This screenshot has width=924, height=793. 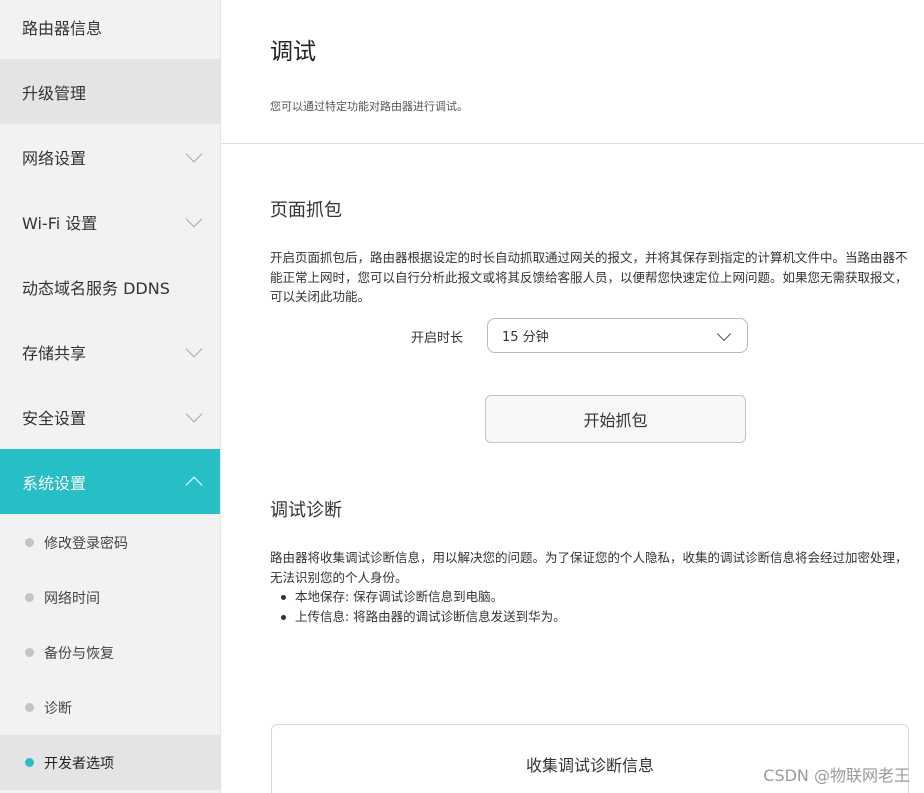 I want to click on sidebar-subitem-label: 网络时间, so click(x=72, y=598).